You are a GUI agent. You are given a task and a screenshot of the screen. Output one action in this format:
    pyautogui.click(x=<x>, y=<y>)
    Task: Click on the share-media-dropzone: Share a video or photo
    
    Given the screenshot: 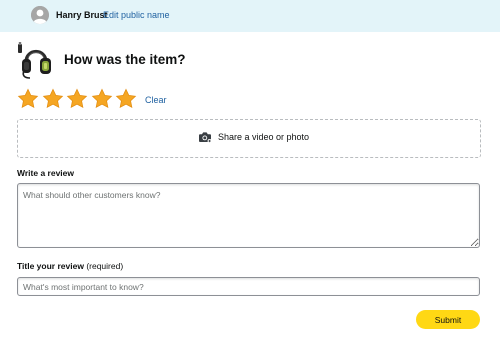 What is the action you would take?
    pyautogui.click(x=249, y=138)
    